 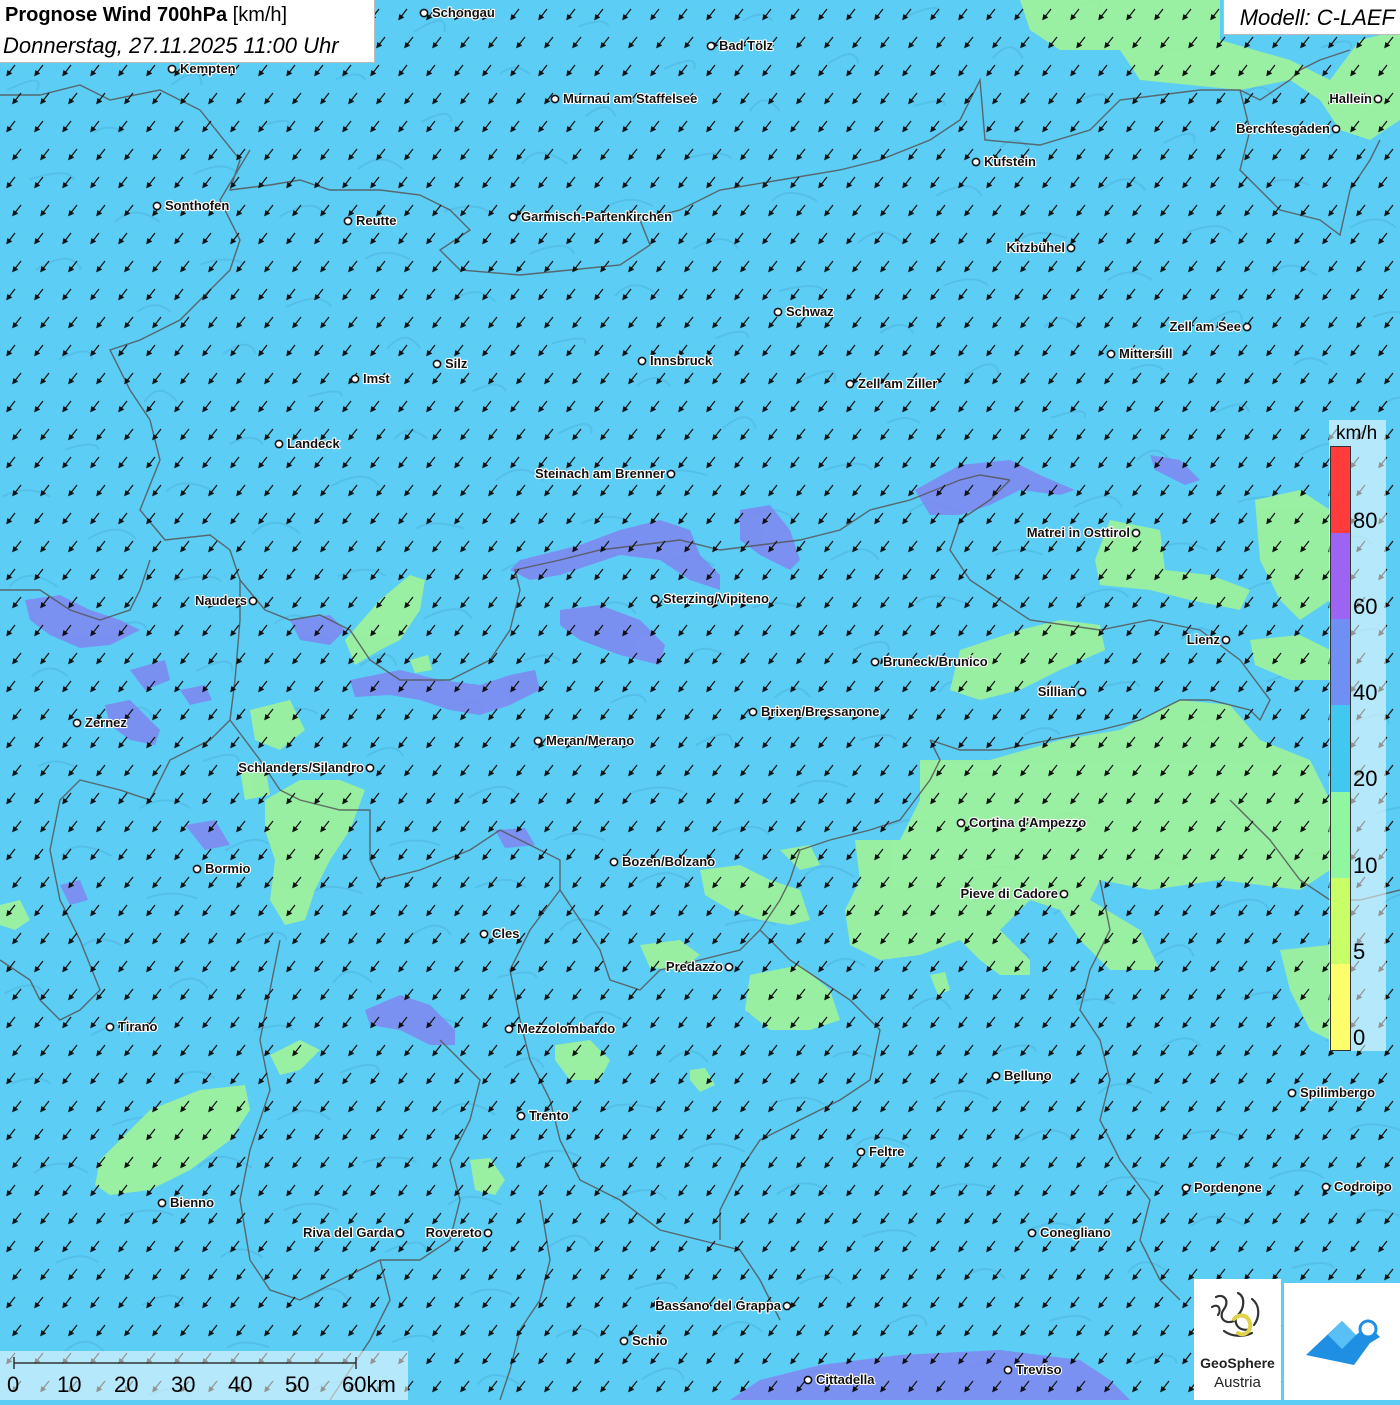 I want to click on legend-label: 10, so click(x=1365, y=865).